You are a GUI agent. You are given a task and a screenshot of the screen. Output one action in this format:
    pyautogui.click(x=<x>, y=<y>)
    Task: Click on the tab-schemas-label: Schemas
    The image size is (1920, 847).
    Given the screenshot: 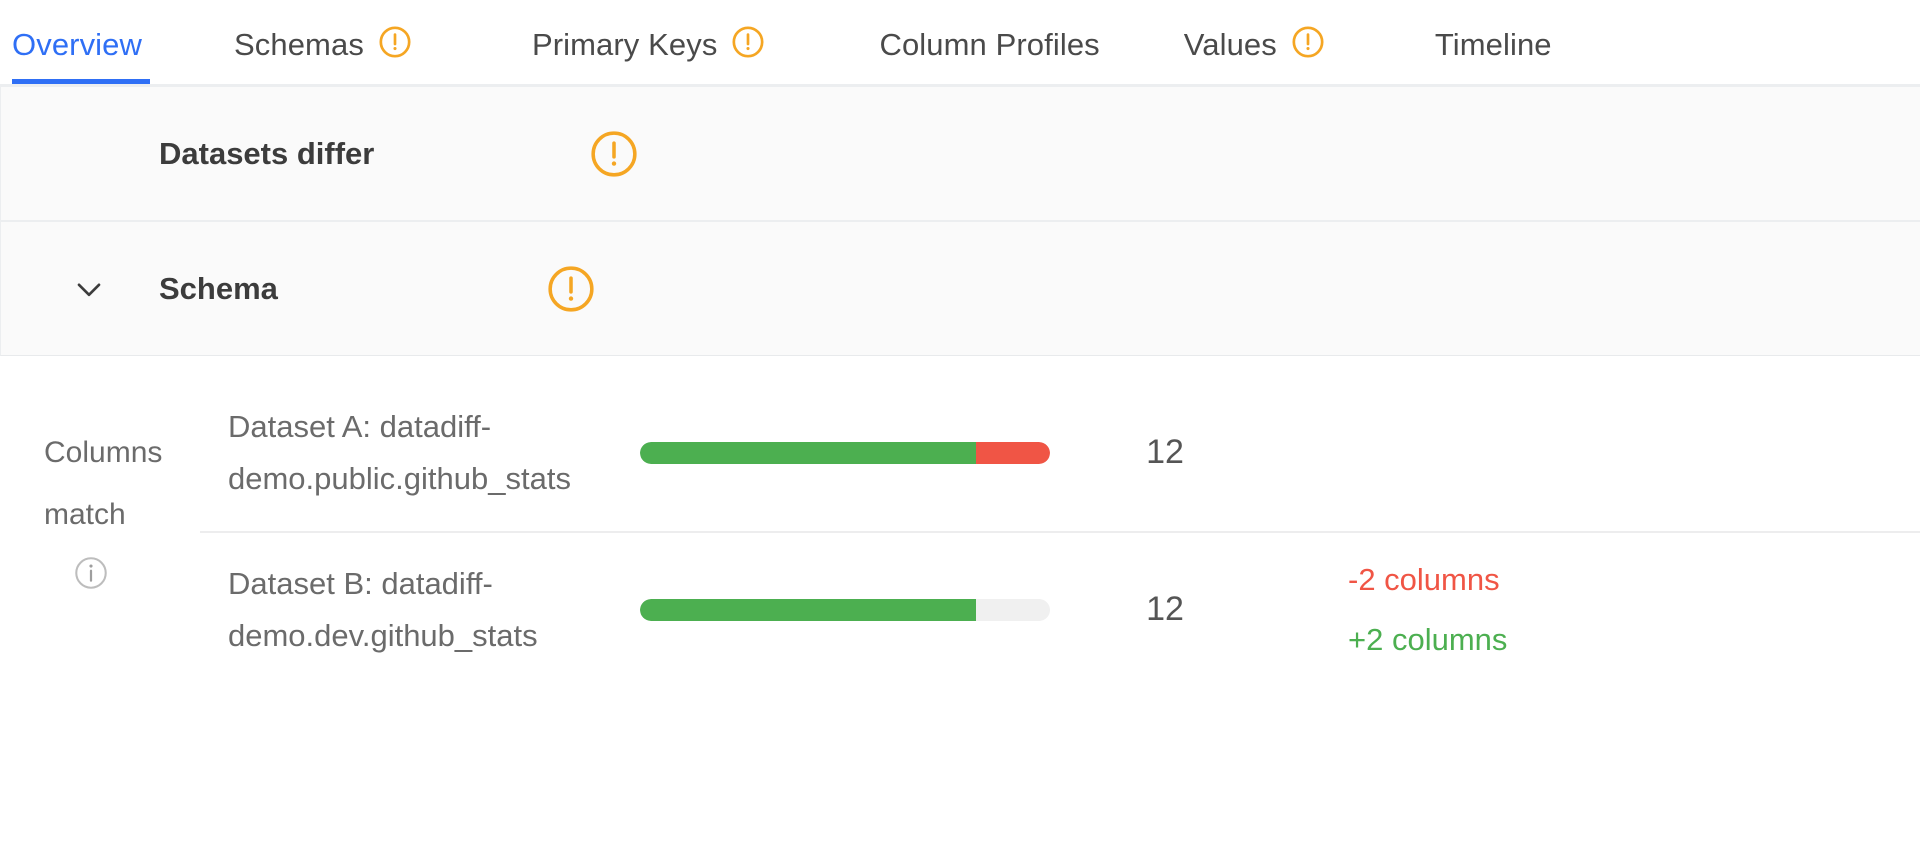 What is the action you would take?
    pyautogui.click(x=299, y=44)
    